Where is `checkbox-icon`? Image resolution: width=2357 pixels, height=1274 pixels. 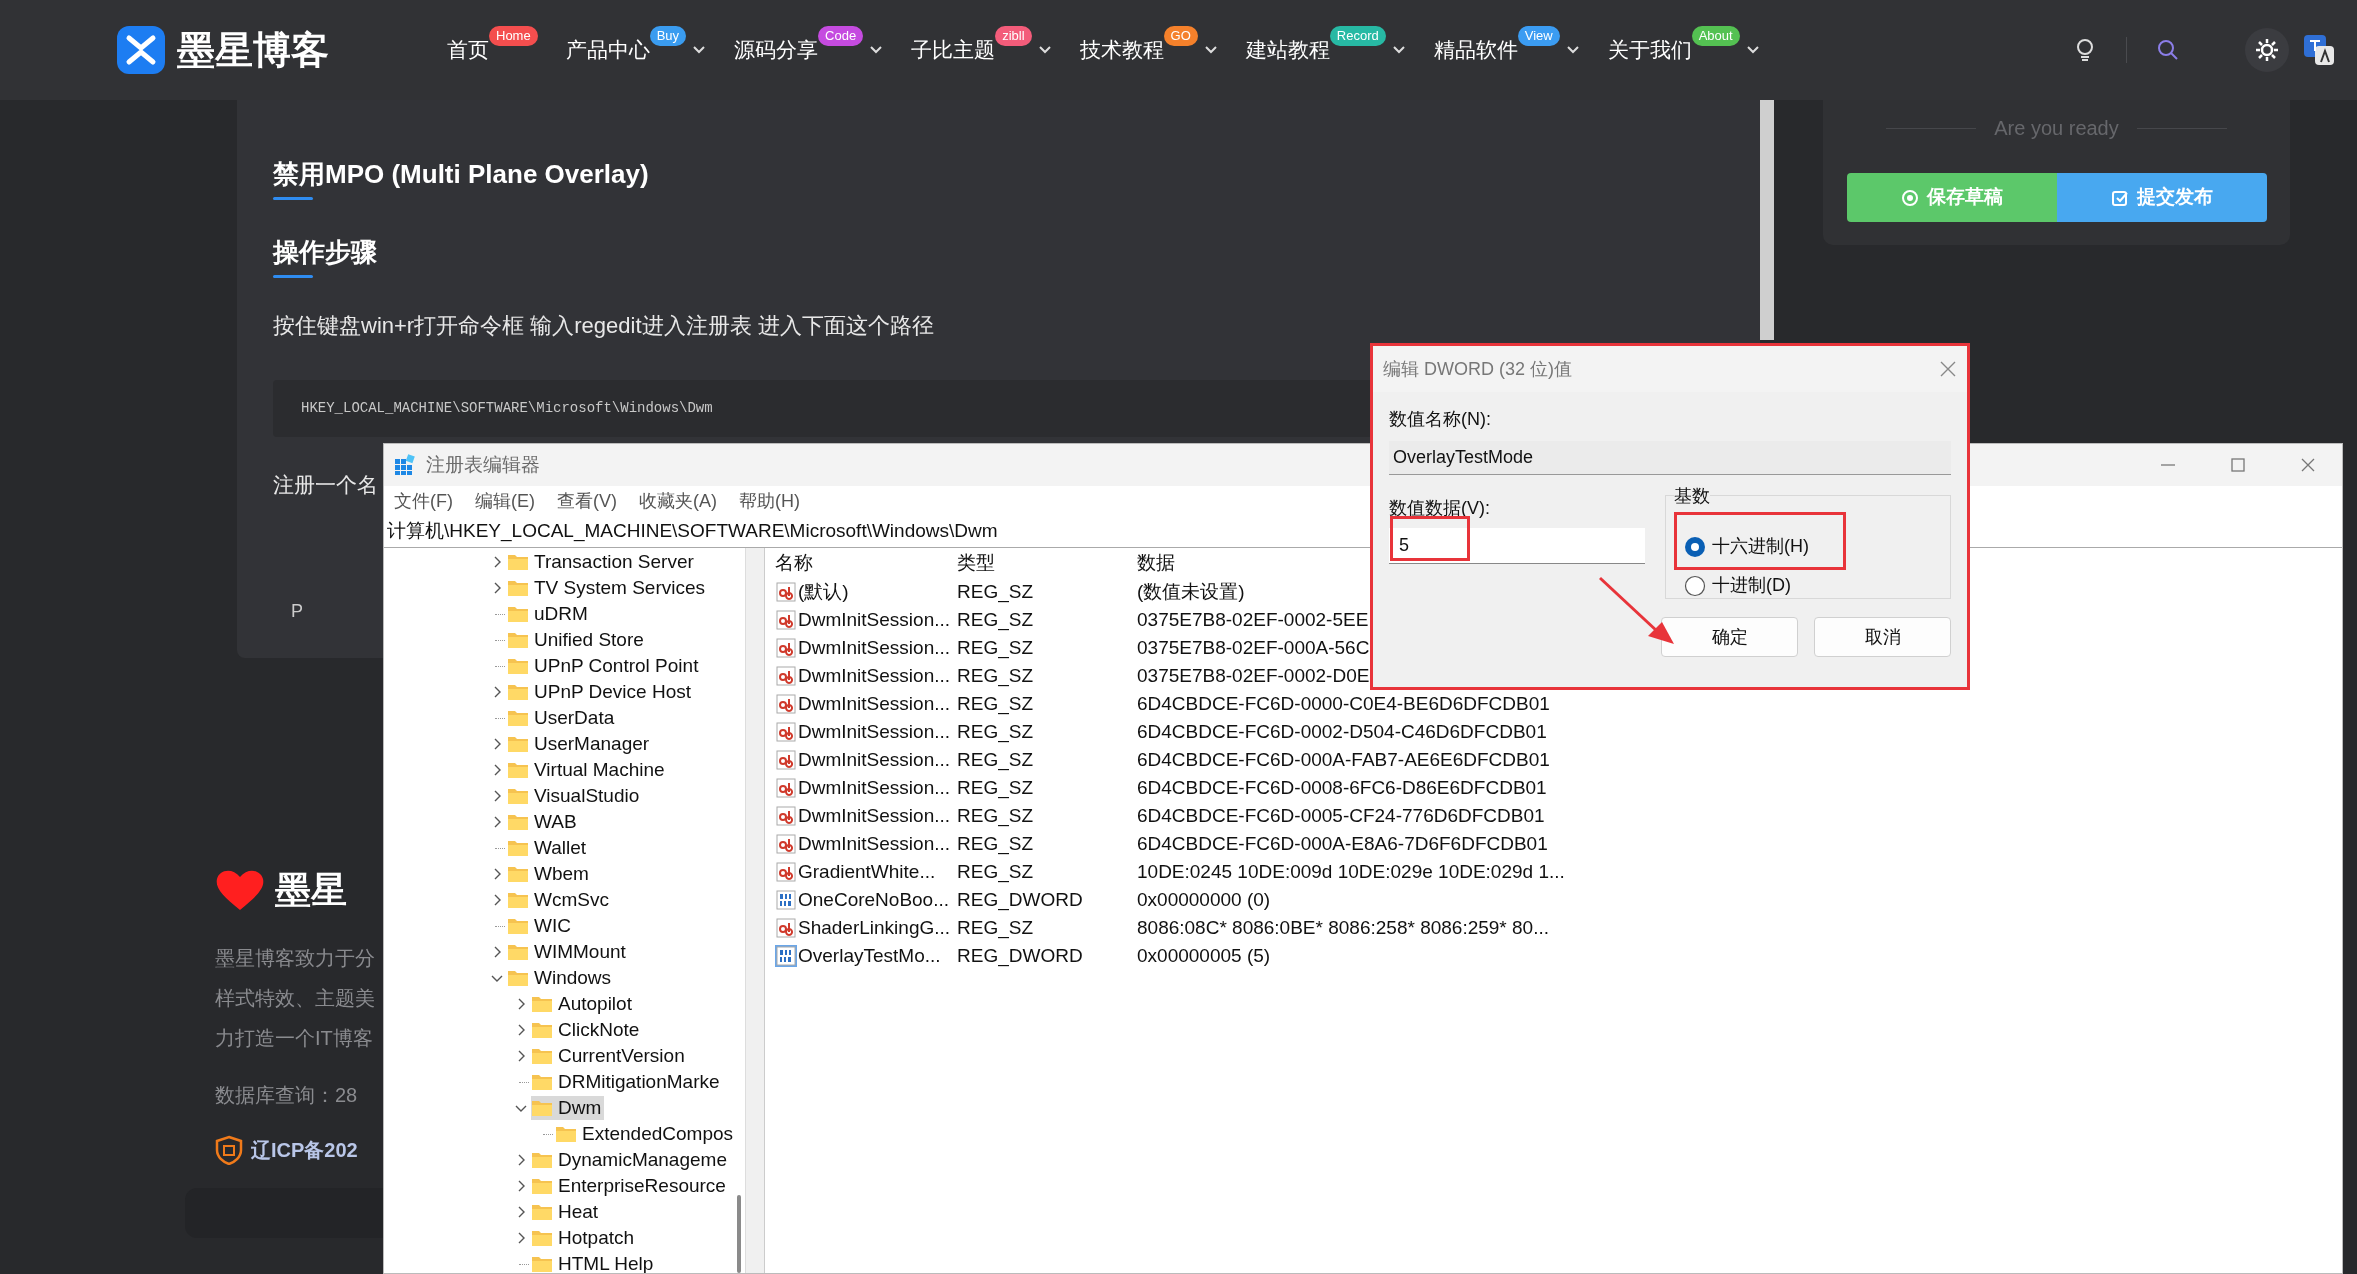 checkbox-icon is located at coordinates (2119, 197).